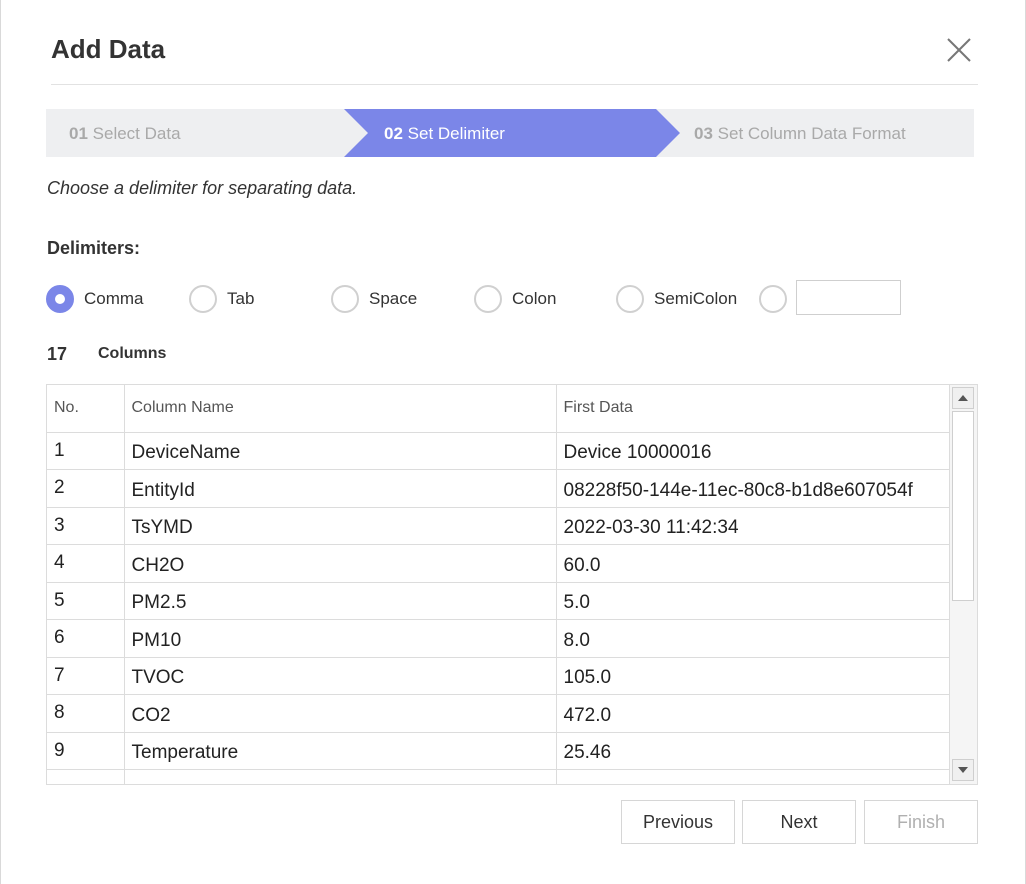 This screenshot has width=1026, height=884. I want to click on table-row: 1 DeviceName Device 10000016, so click(498, 451).